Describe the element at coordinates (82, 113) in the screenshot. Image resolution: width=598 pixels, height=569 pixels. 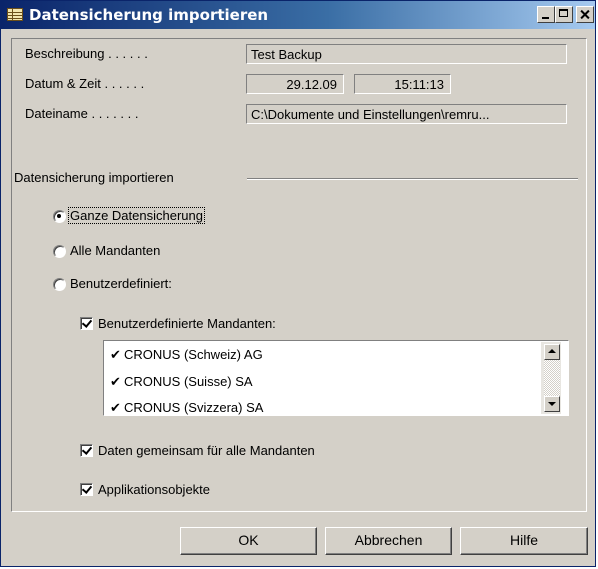
I see `dateiname-label: Dateiname . . . . . . .` at that location.